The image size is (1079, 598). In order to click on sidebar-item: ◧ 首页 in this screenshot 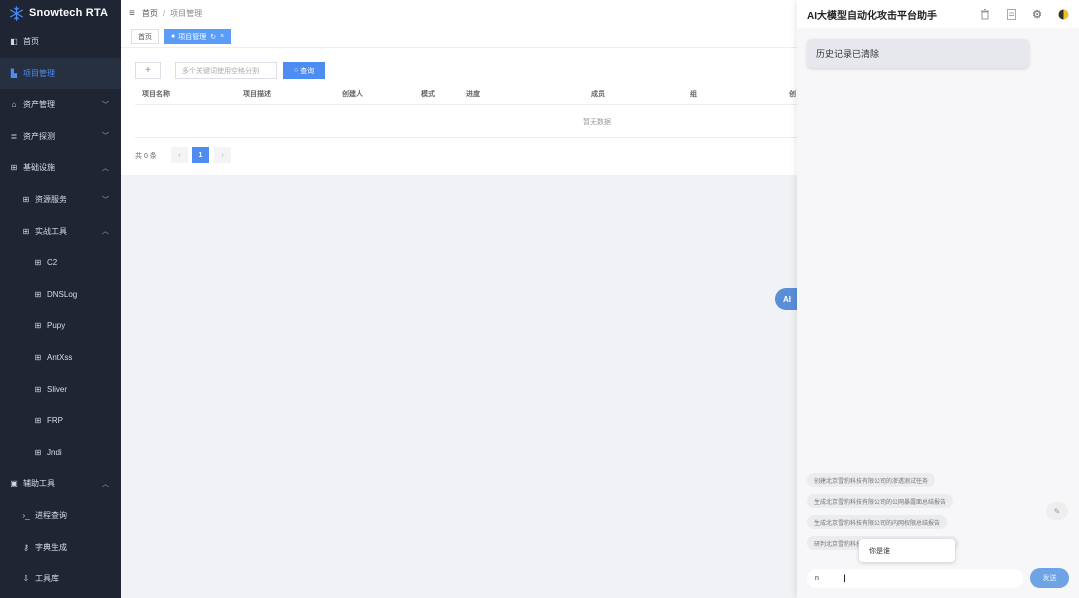, I will do `click(60, 41)`.